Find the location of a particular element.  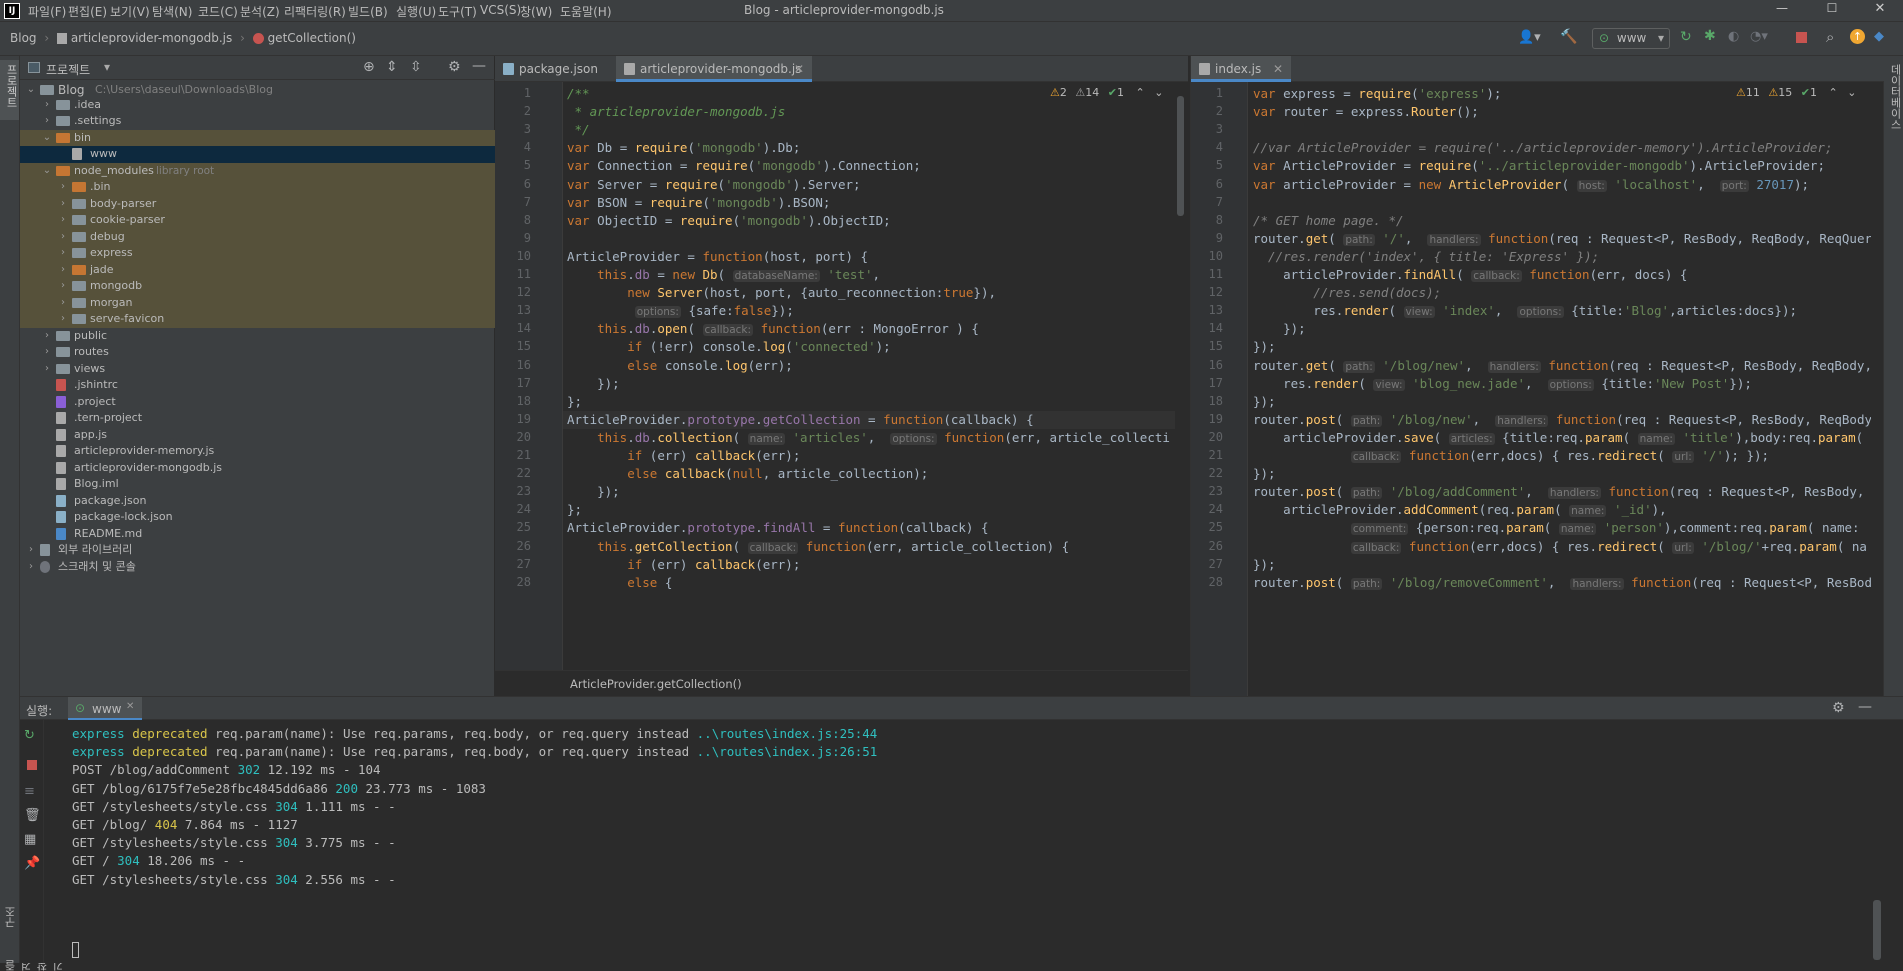

inspection-widget: ⚠2 ⚠14 ✔1 ⌃ ⌄ is located at coordinates (1106, 92).